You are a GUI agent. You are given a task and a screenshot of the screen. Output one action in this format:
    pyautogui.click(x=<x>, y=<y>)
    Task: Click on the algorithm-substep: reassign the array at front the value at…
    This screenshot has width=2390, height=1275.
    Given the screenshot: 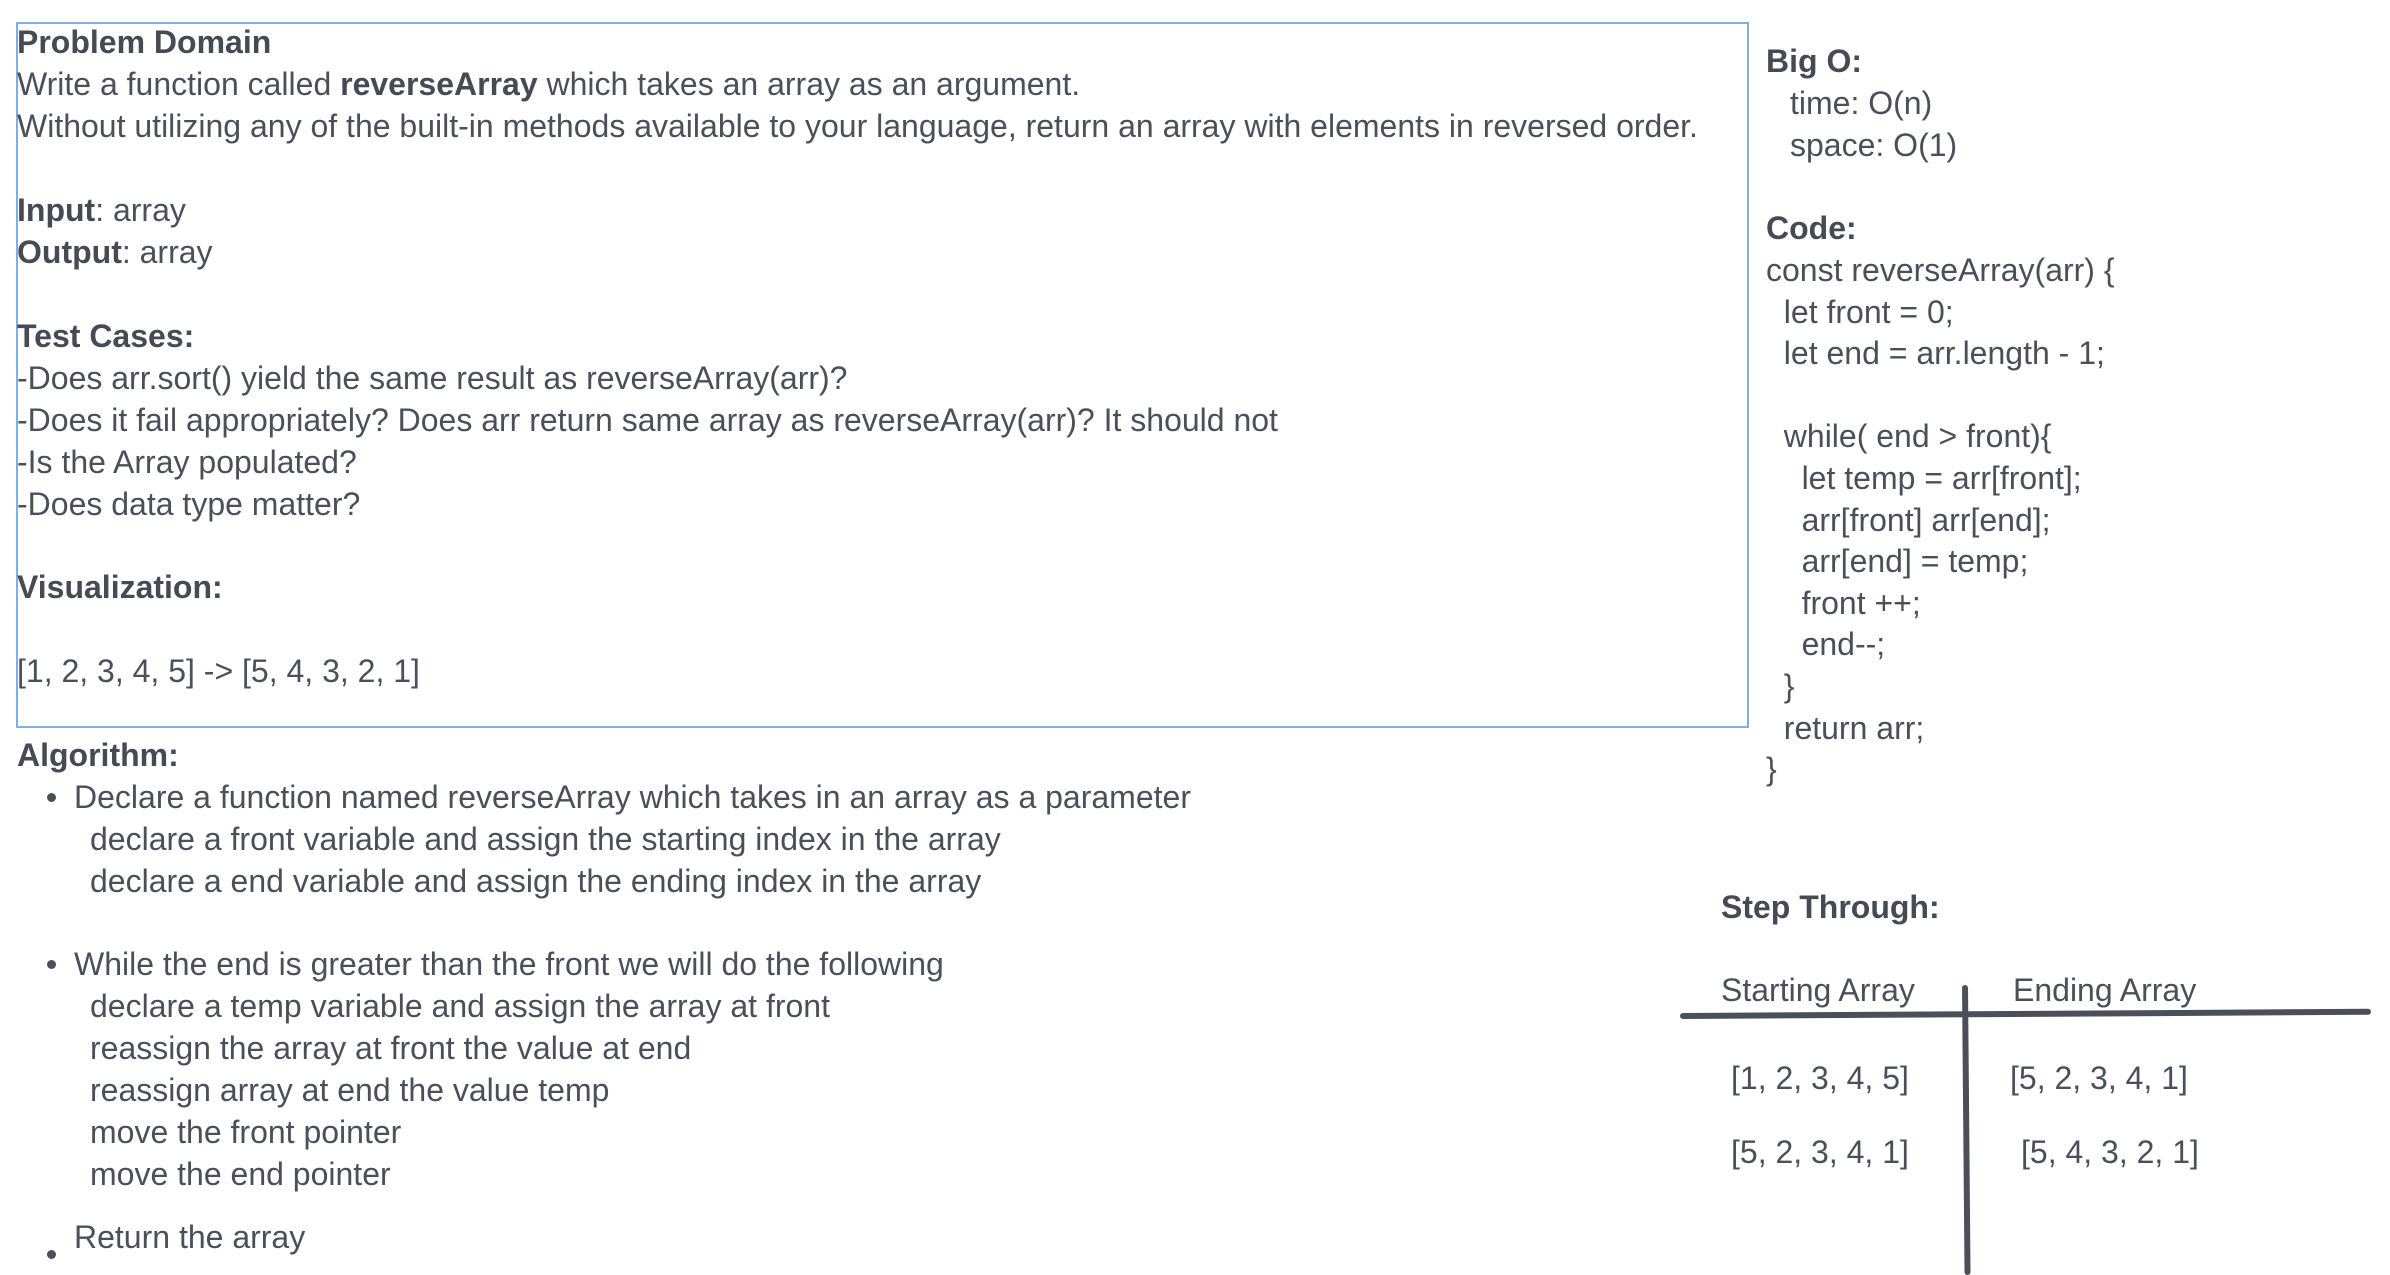 What is the action you would take?
    pyautogui.click(x=391, y=1048)
    